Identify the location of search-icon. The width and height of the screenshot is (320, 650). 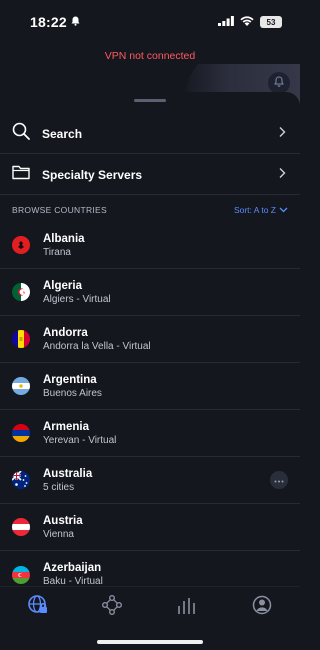
(21, 133).